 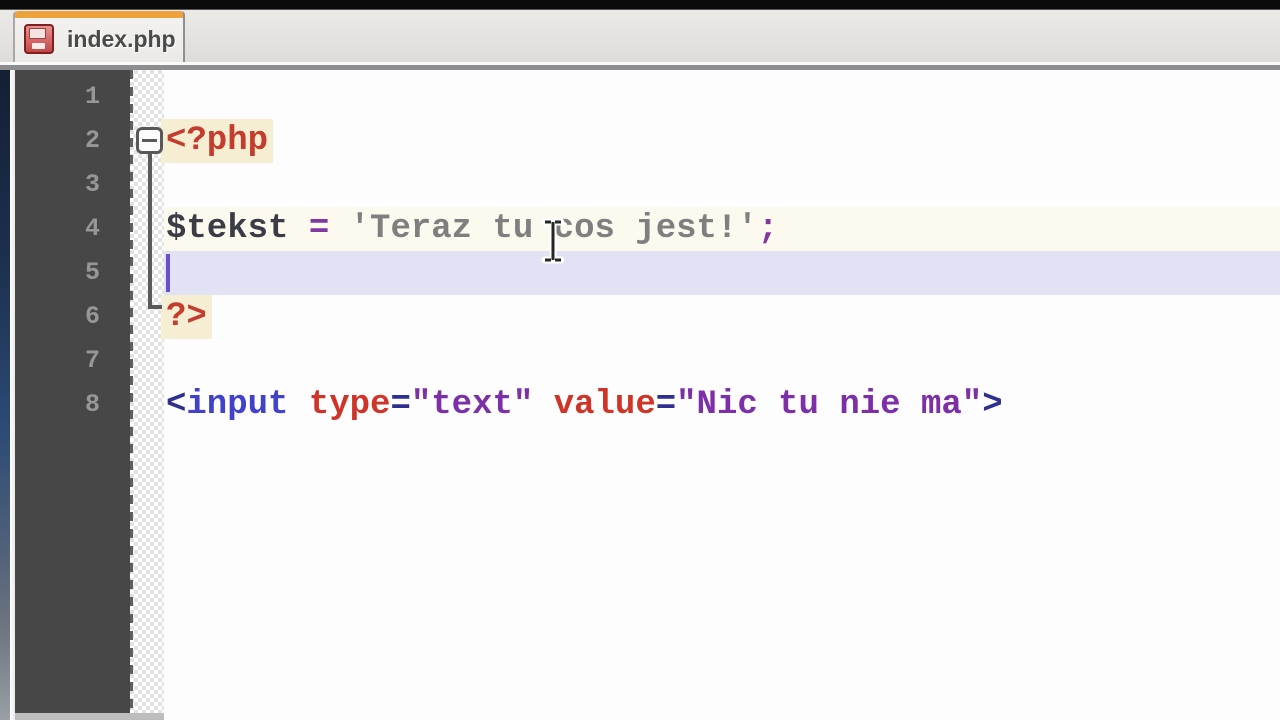 What do you see at coordinates (72, 405) in the screenshot?
I see `line-number-8: 8` at bounding box center [72, 405].